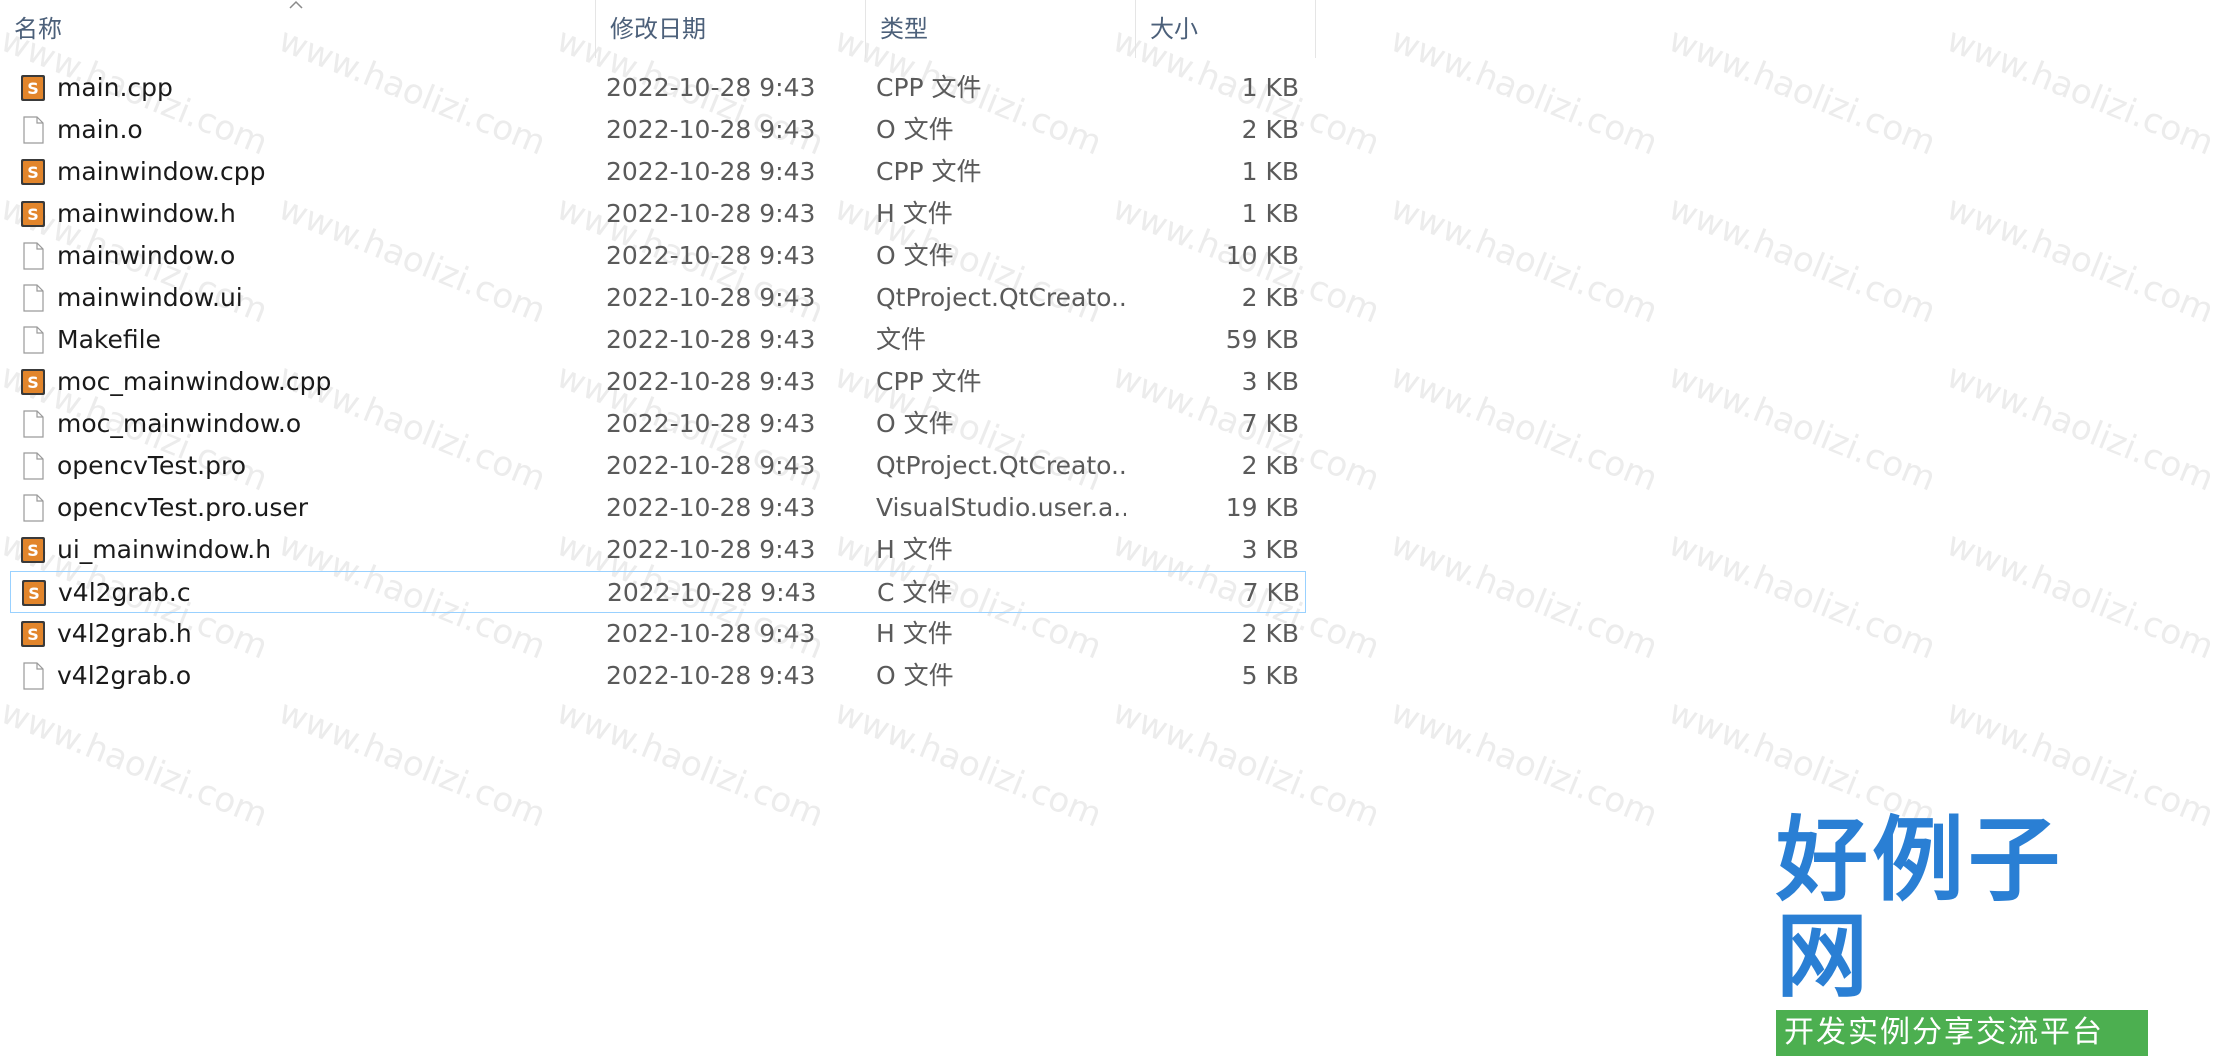  Describe the element at coordinates (1962, 1033) in the screenshot. I see `brand-subtitle: 开发实例分享交流平台` at that location.